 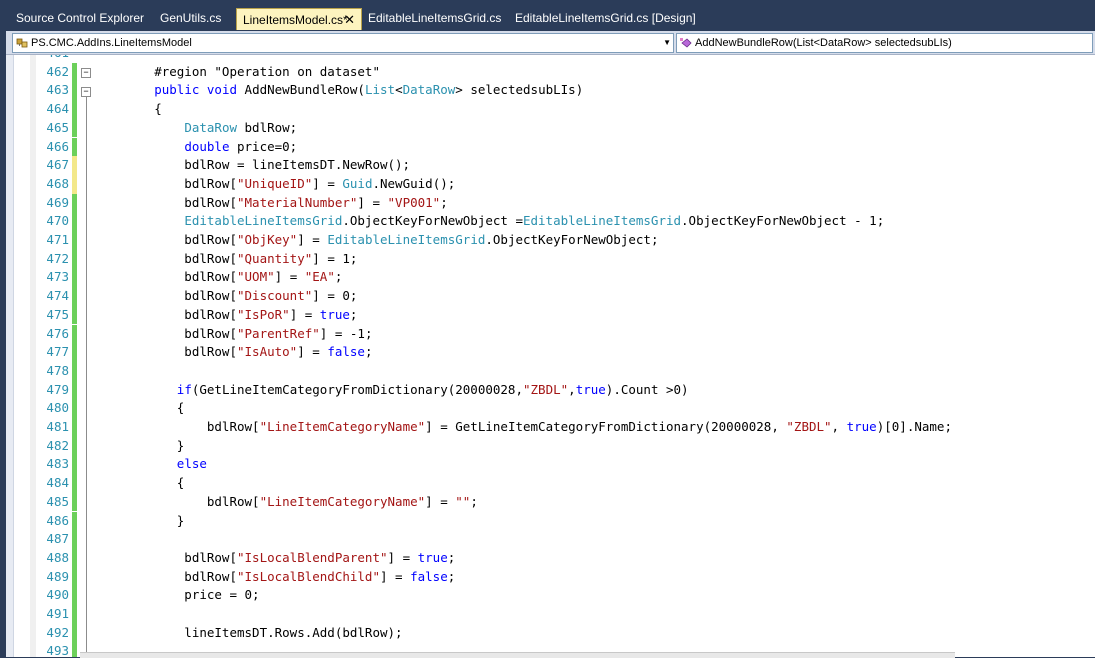 What do you see at coordinates (550, 203) in the screenshot?
I see `code-line: 469 bdlRow["MaterialNumber"] = "VP001";` at bounding box center [550, 203].